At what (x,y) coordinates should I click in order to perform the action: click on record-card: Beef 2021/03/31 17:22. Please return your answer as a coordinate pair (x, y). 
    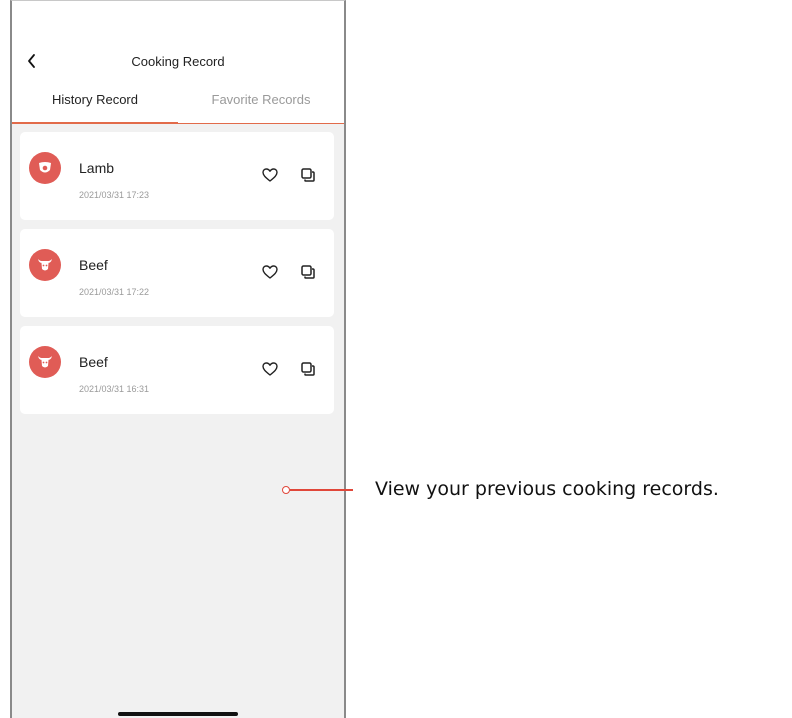
    Looking at the image, I should click on (177, 273).